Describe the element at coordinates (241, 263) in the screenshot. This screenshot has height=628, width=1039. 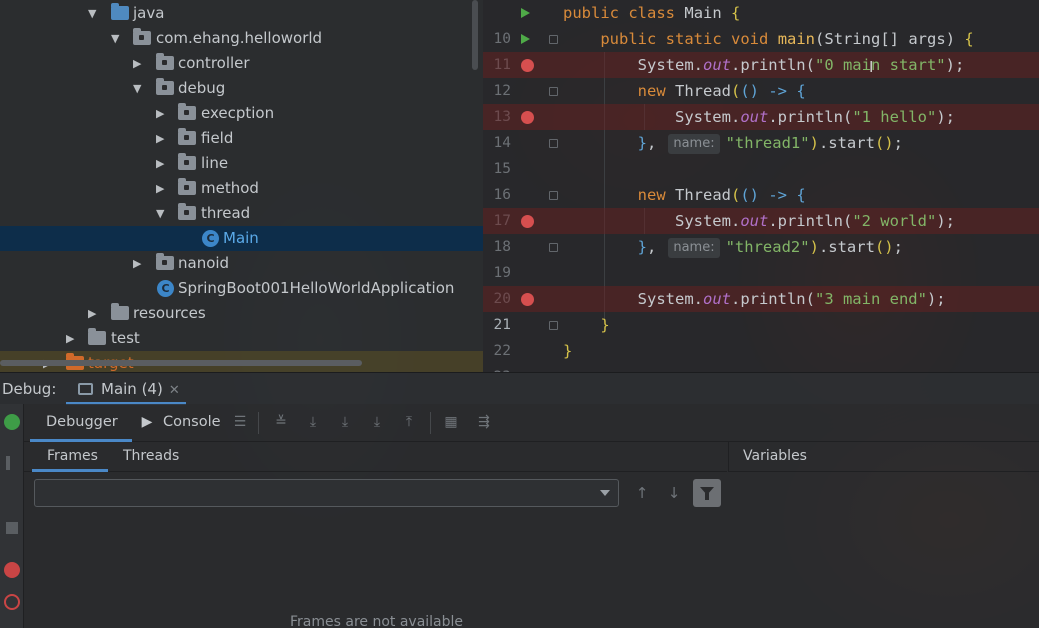
I see `tree-item-nanoid: ▶ nanoid` at that location.